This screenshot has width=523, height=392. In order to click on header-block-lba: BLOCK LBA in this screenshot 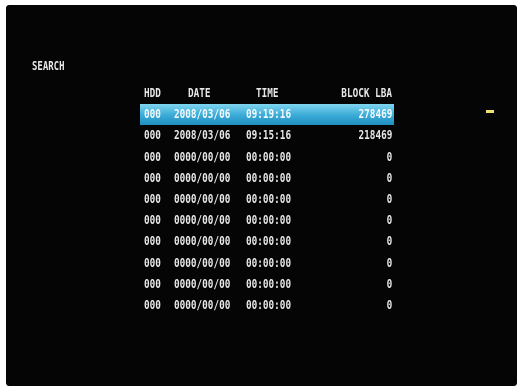, I will do `click(366, 93)`.